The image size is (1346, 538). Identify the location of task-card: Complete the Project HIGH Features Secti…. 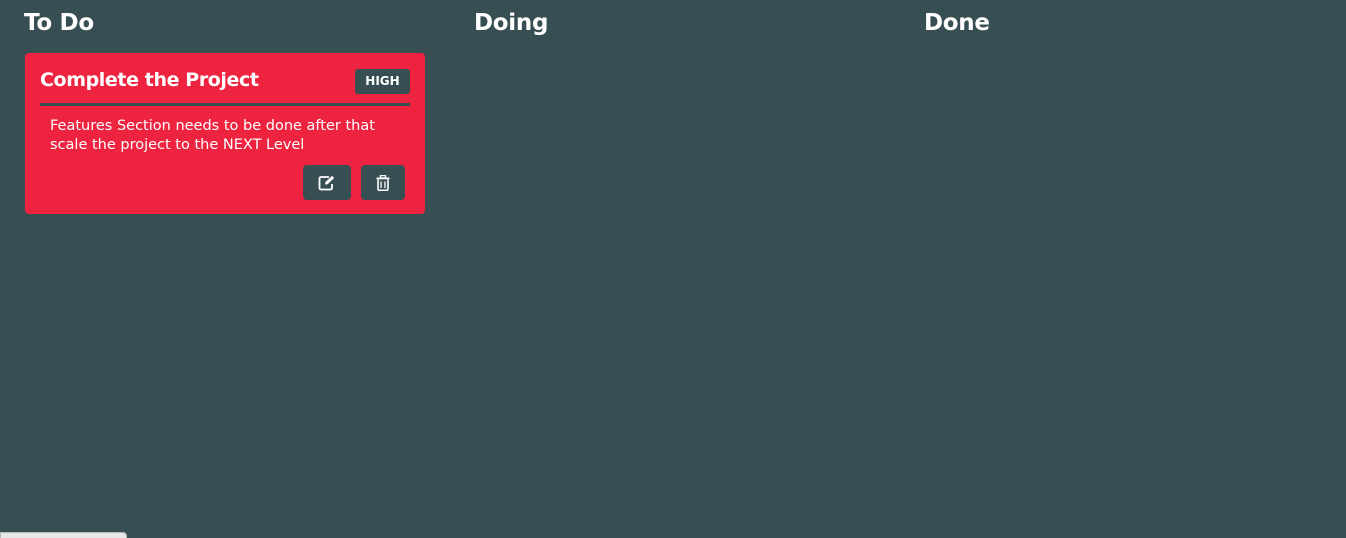
(225, 133).